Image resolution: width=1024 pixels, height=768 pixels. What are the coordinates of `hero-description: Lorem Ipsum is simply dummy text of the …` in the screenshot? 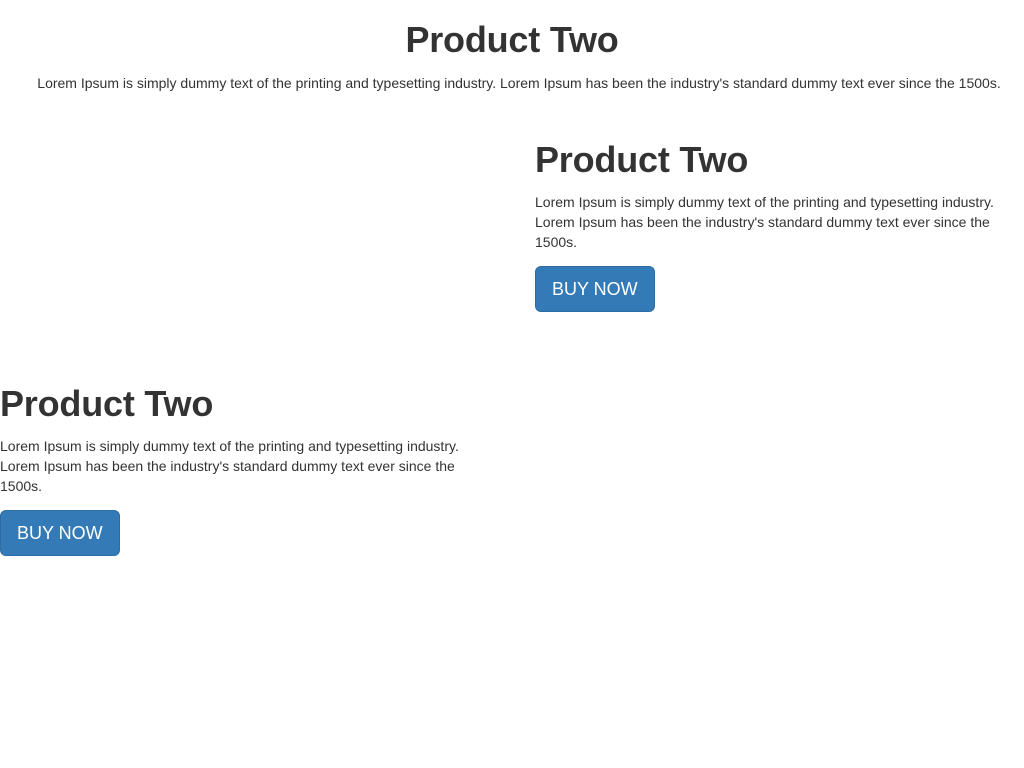 It's located at (519, 83).